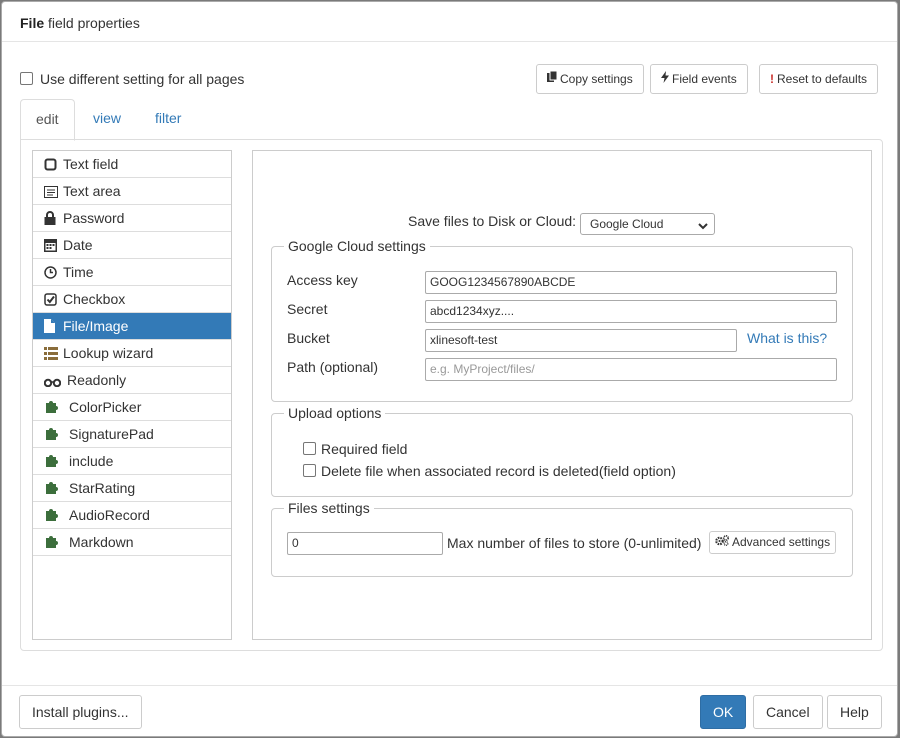 Image resolution: width=900 pixels, height=738 pixels. Describe the element at coordinates (854, 712) in the screenshot. I see `help-button: Help` at that location.